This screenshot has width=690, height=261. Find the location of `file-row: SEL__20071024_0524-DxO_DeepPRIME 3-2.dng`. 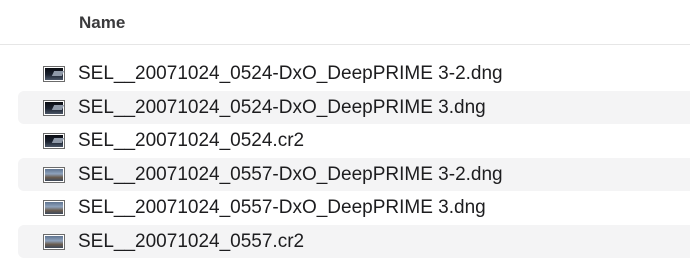

file-row: SEL__20071024_0524-DxO_DeepPRIME 3-2.dng is located at coordinates (354, 74).